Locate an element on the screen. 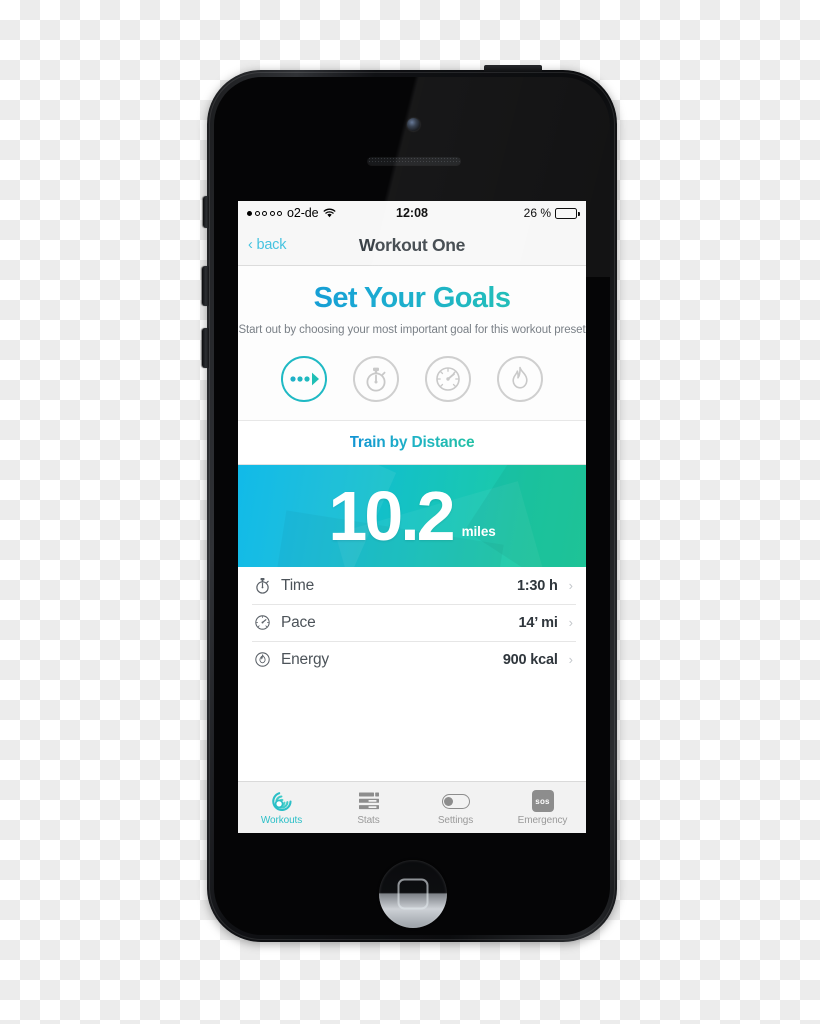  wifi-icon is located at coordinates (329, 213).